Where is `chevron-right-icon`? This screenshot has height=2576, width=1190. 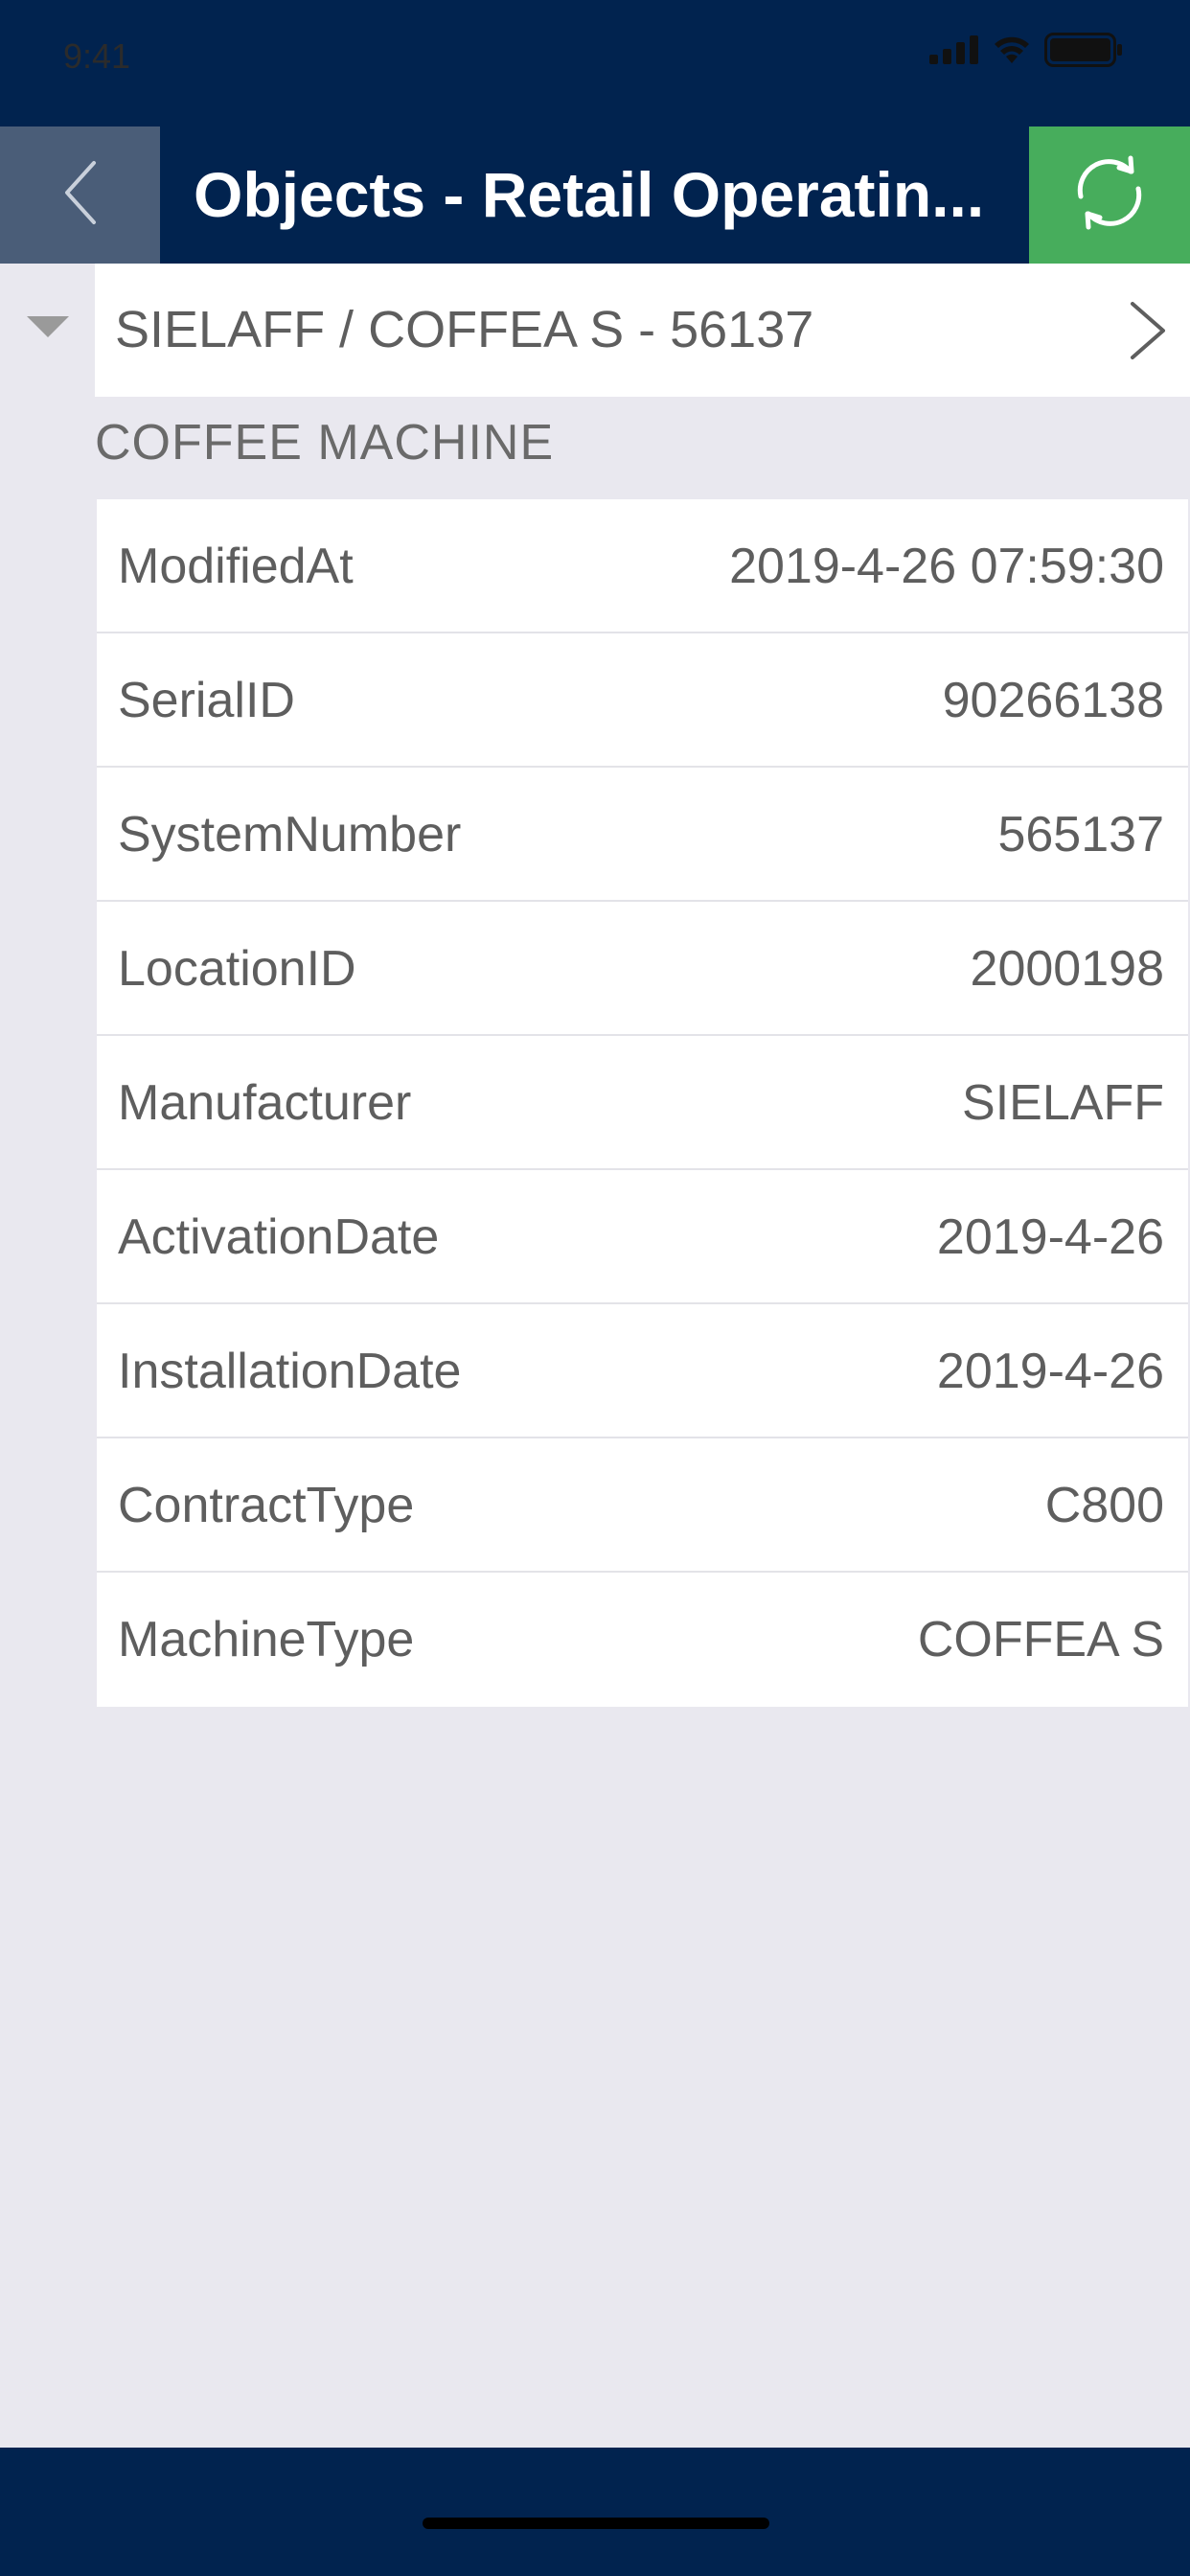
chevron-right-icon is located at coordinates (1148, 333).